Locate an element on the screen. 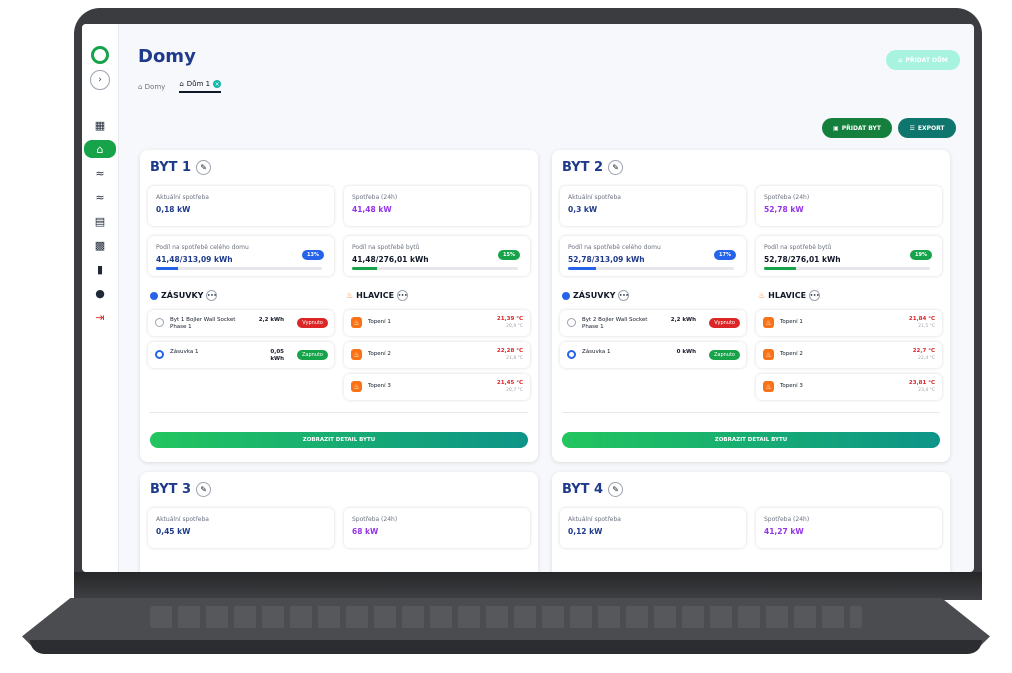  heater-temp: 21,84 °C is located at coordinates (921, 319).